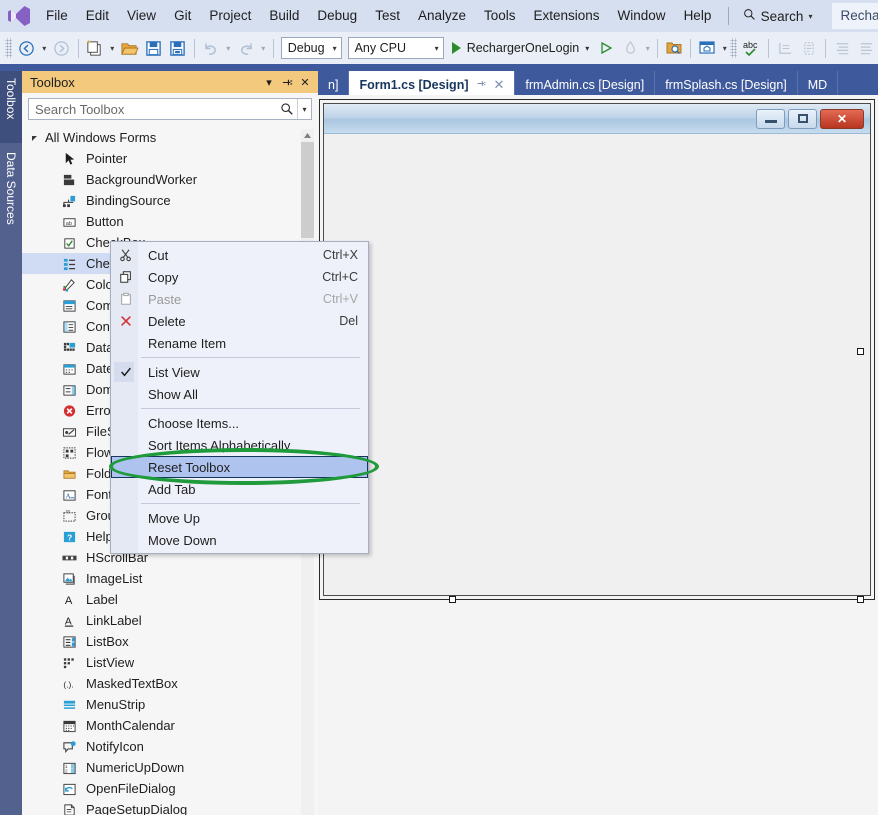  What do you see at coordinates (432, 83) in the screenshot?
I see `editor-tab-form1-cs--design-: Form1.cs [Design] ✕` at bounding box center [432, 83].